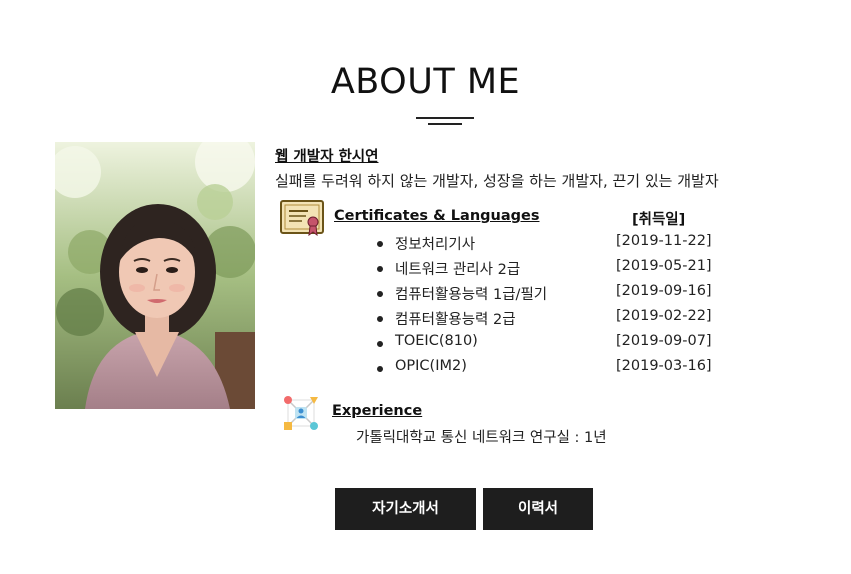  Describe the element at coordinates (425, 82) in the screenshot. I see `page-title: ABOUT ME` at that location.